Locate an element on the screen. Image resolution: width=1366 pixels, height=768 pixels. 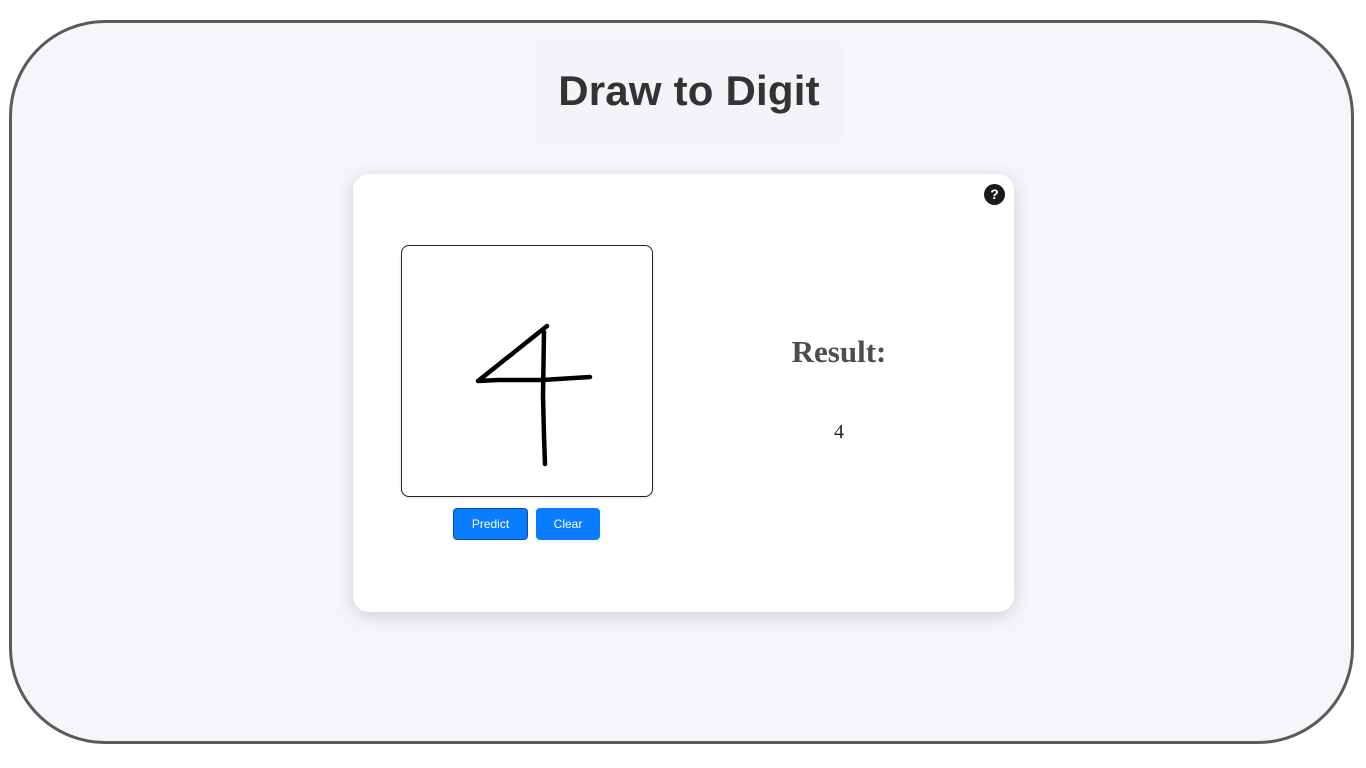
drawing-canvas is located at coordinates (527, 371).